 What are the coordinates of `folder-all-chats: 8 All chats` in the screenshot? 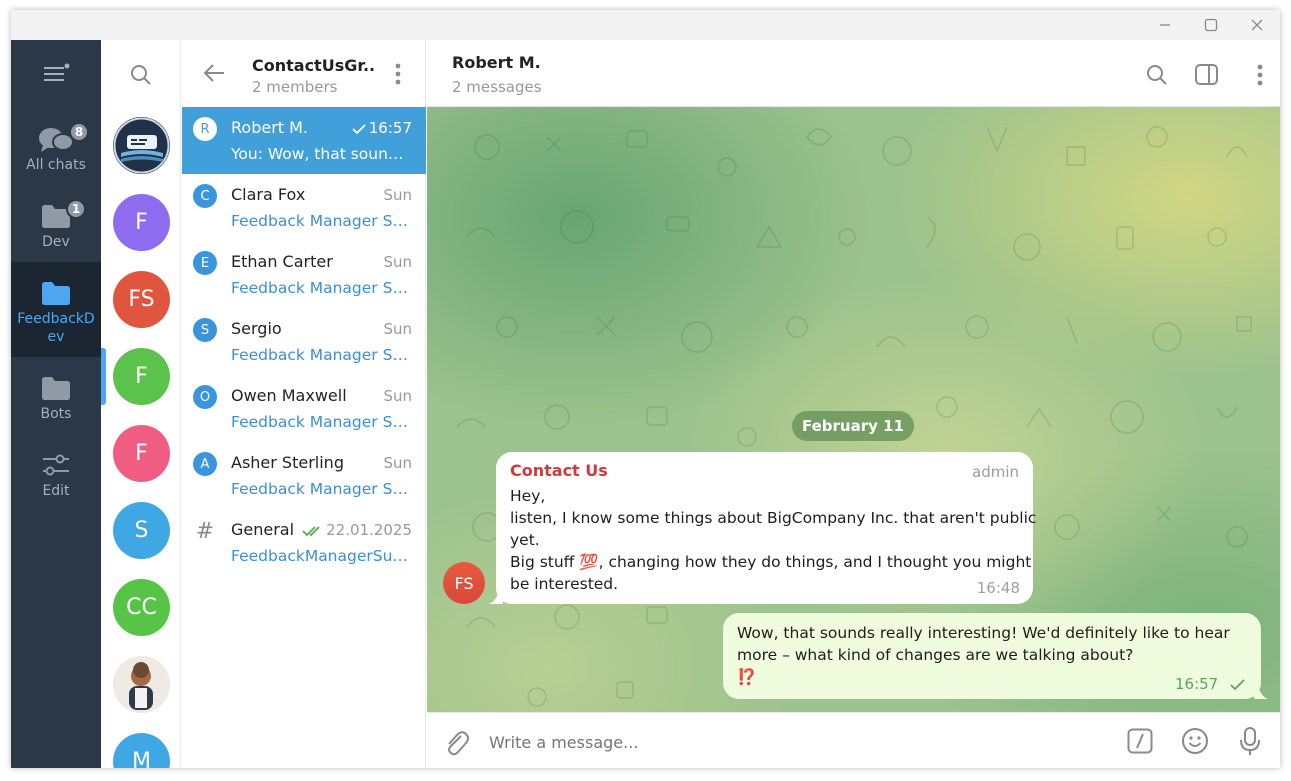 It's located at (56, 146).